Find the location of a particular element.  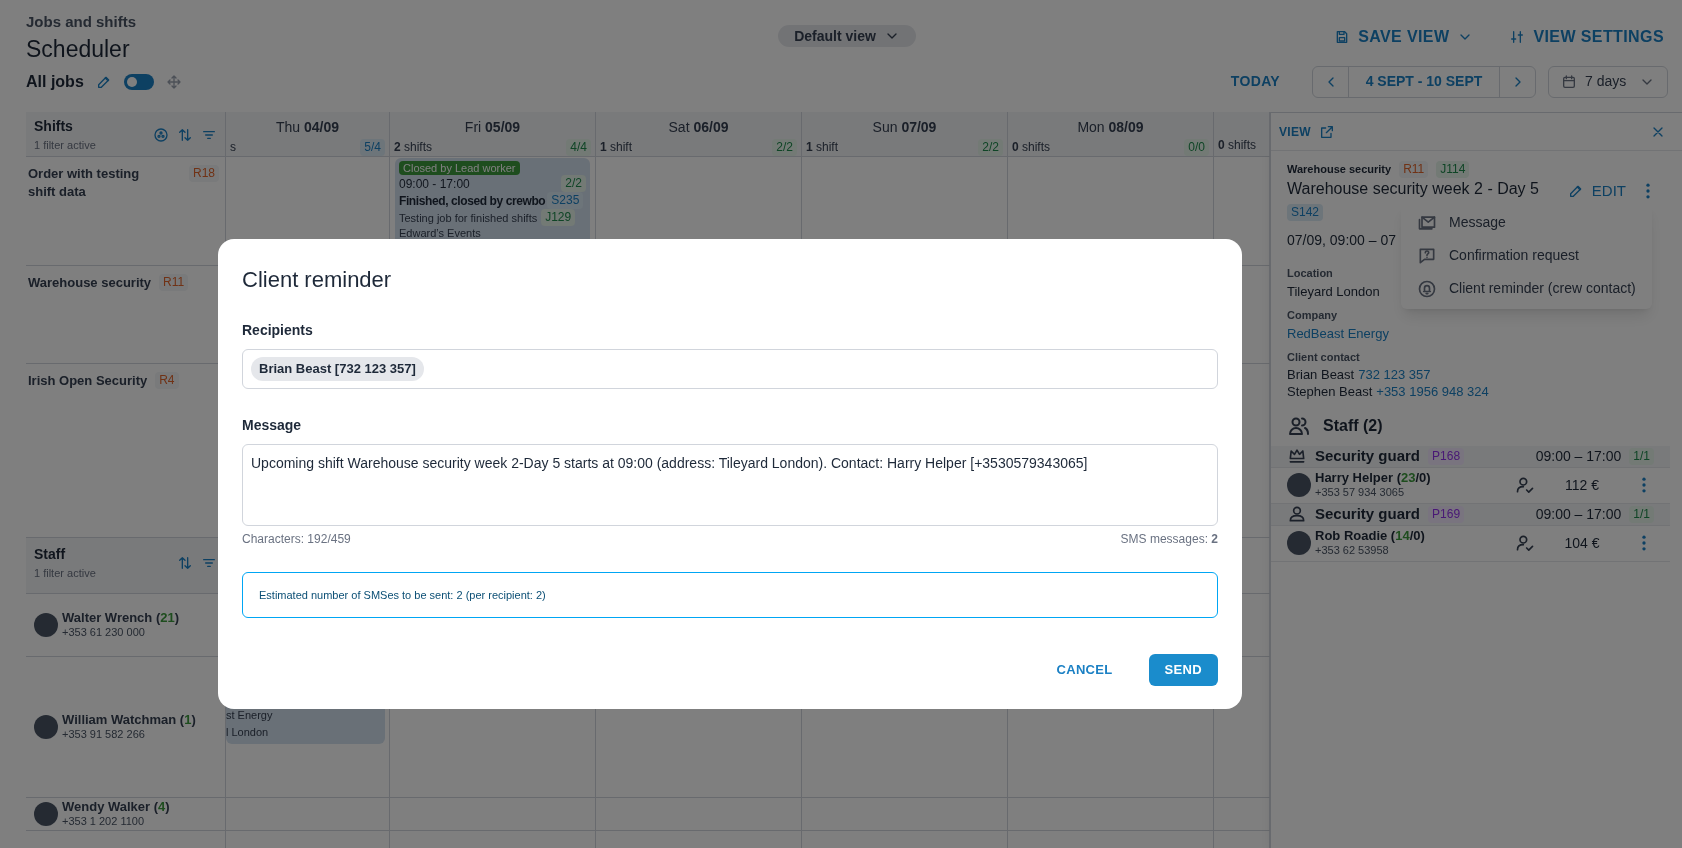

role-badge: R18 is located at coordinates (204, 173).